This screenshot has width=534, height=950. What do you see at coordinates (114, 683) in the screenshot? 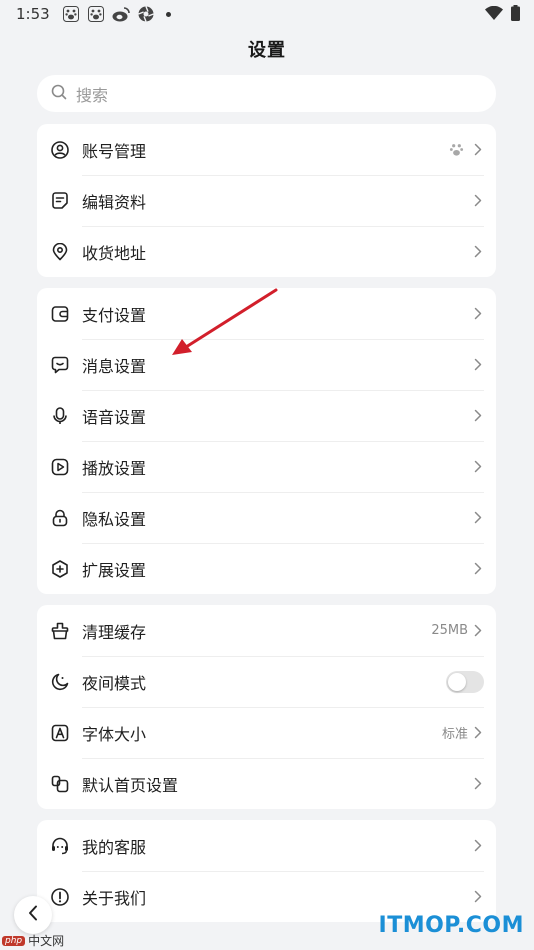
I see `settings-item-label: 夜间模式` at bounding box center [114, 683].